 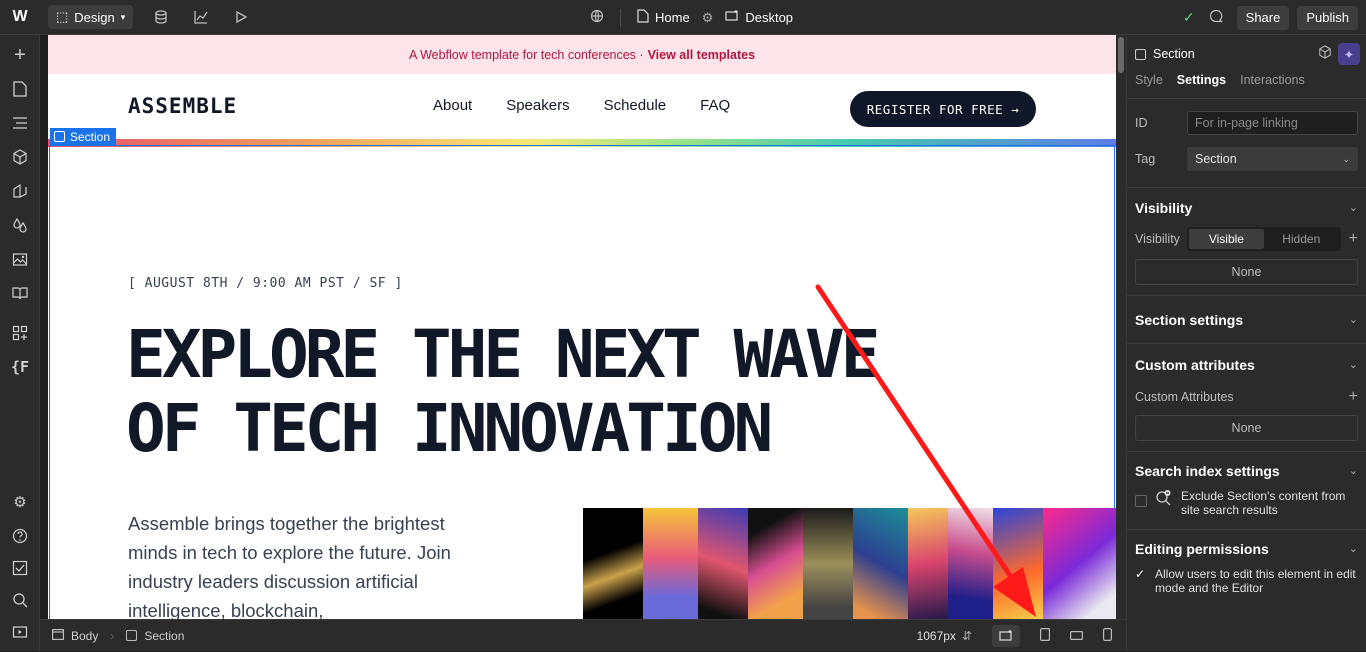 I want to click on element-breadcrumb: Body › Section 1067px ⇵, so click(x=583, y=635).